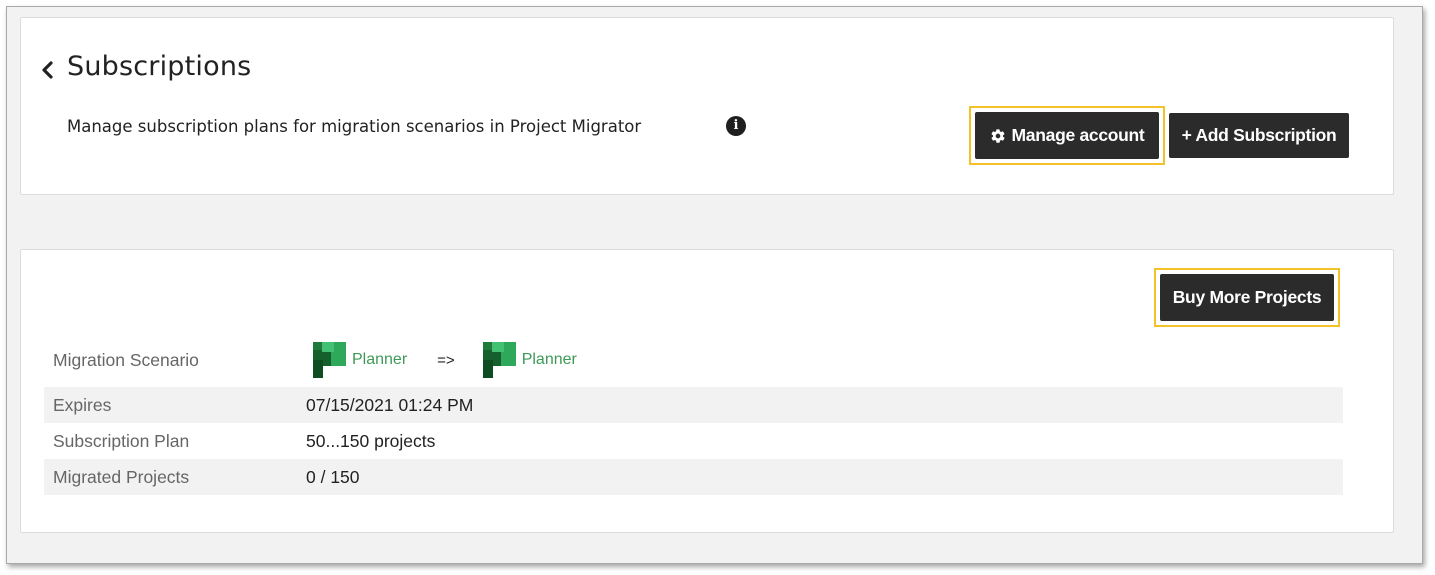 The width and height of the screenshot is (1435, 575). I want to click on manage-account-highlight: Manage account, so click(1067, 135).